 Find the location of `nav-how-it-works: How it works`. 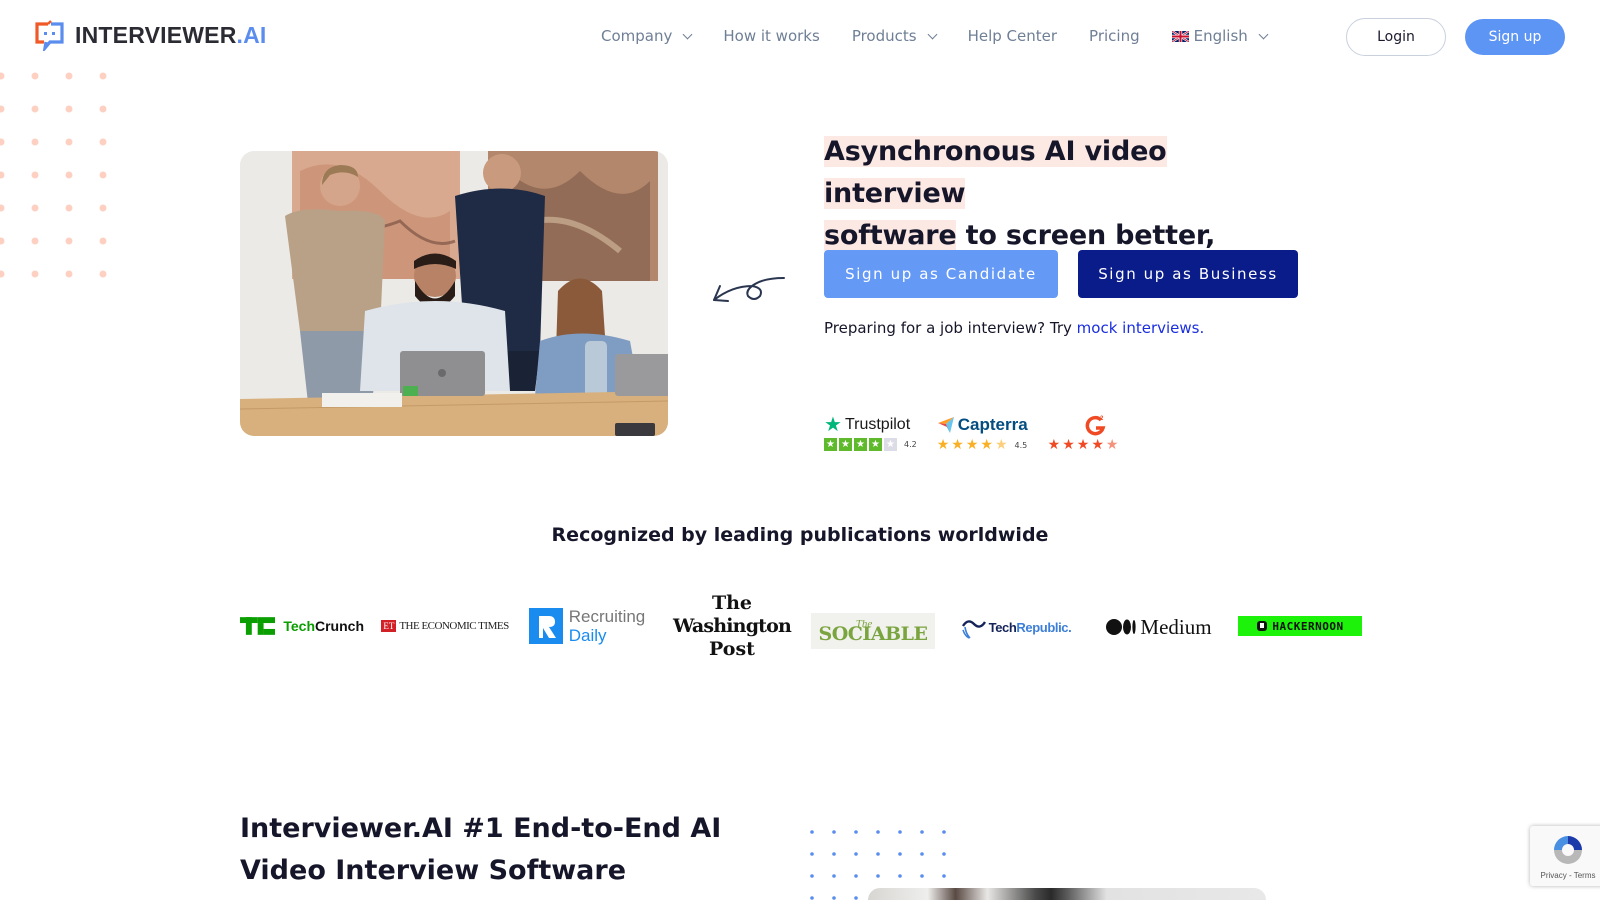

nav-how-it-works: How it works is located at coordinates (771, 36).